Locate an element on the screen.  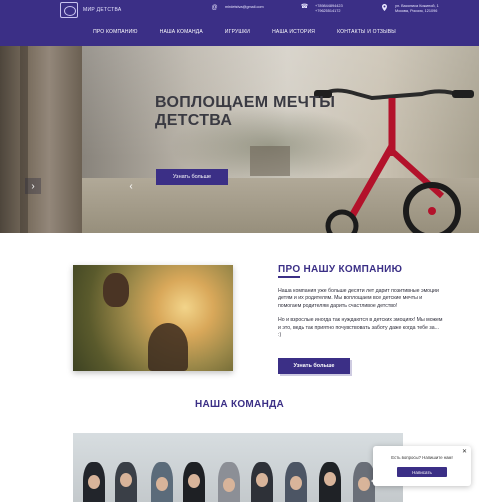
team-photo is located at coordinates (238, 467).